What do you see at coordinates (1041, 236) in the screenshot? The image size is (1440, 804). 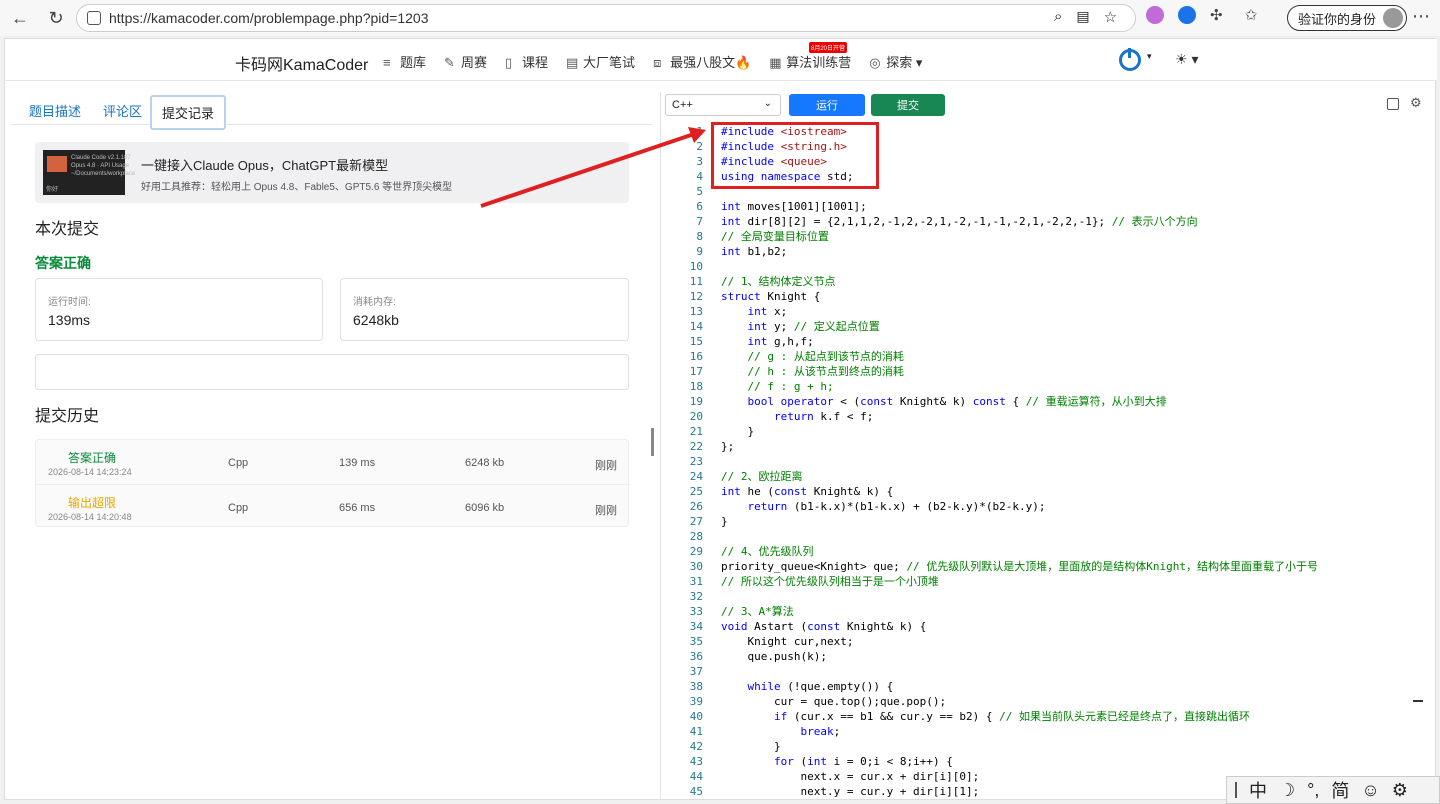 I see `code-line: 8 // 全局变量目标位置` at bounding box center [1041, 236].